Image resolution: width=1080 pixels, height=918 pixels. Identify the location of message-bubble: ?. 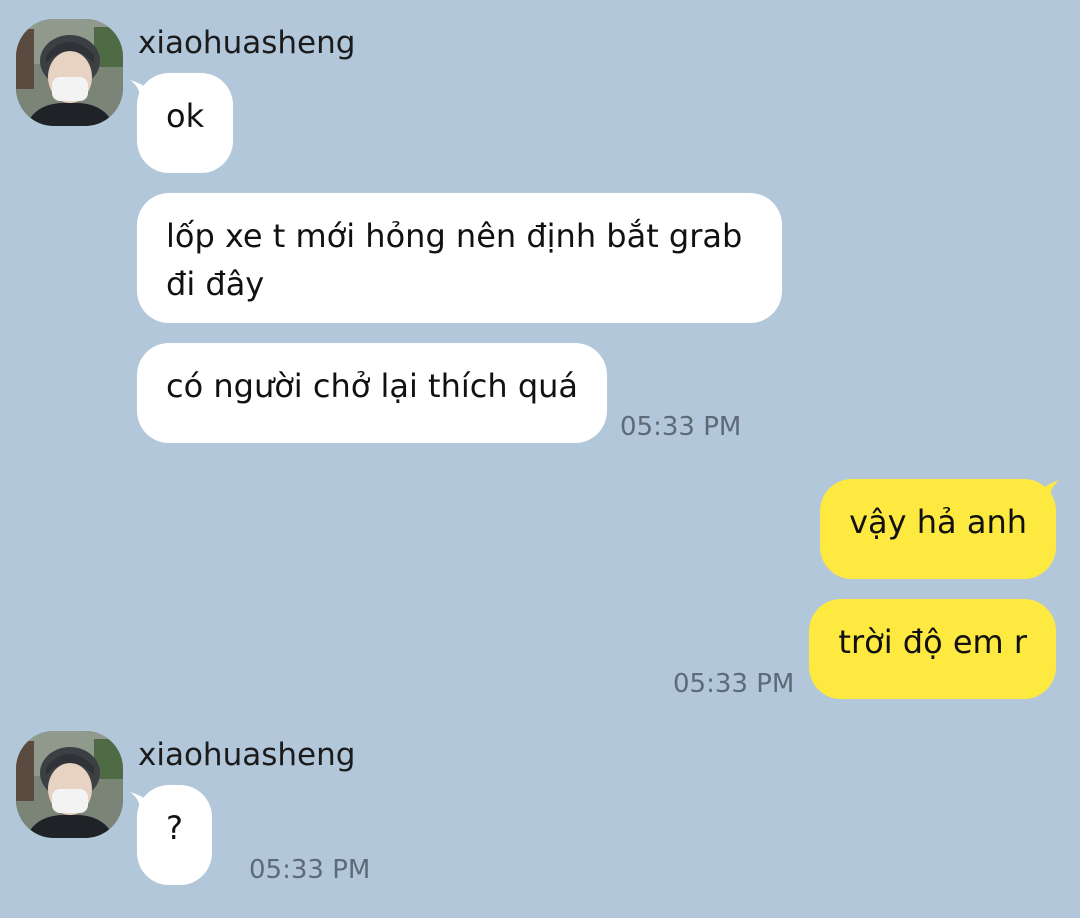
(174, 835).